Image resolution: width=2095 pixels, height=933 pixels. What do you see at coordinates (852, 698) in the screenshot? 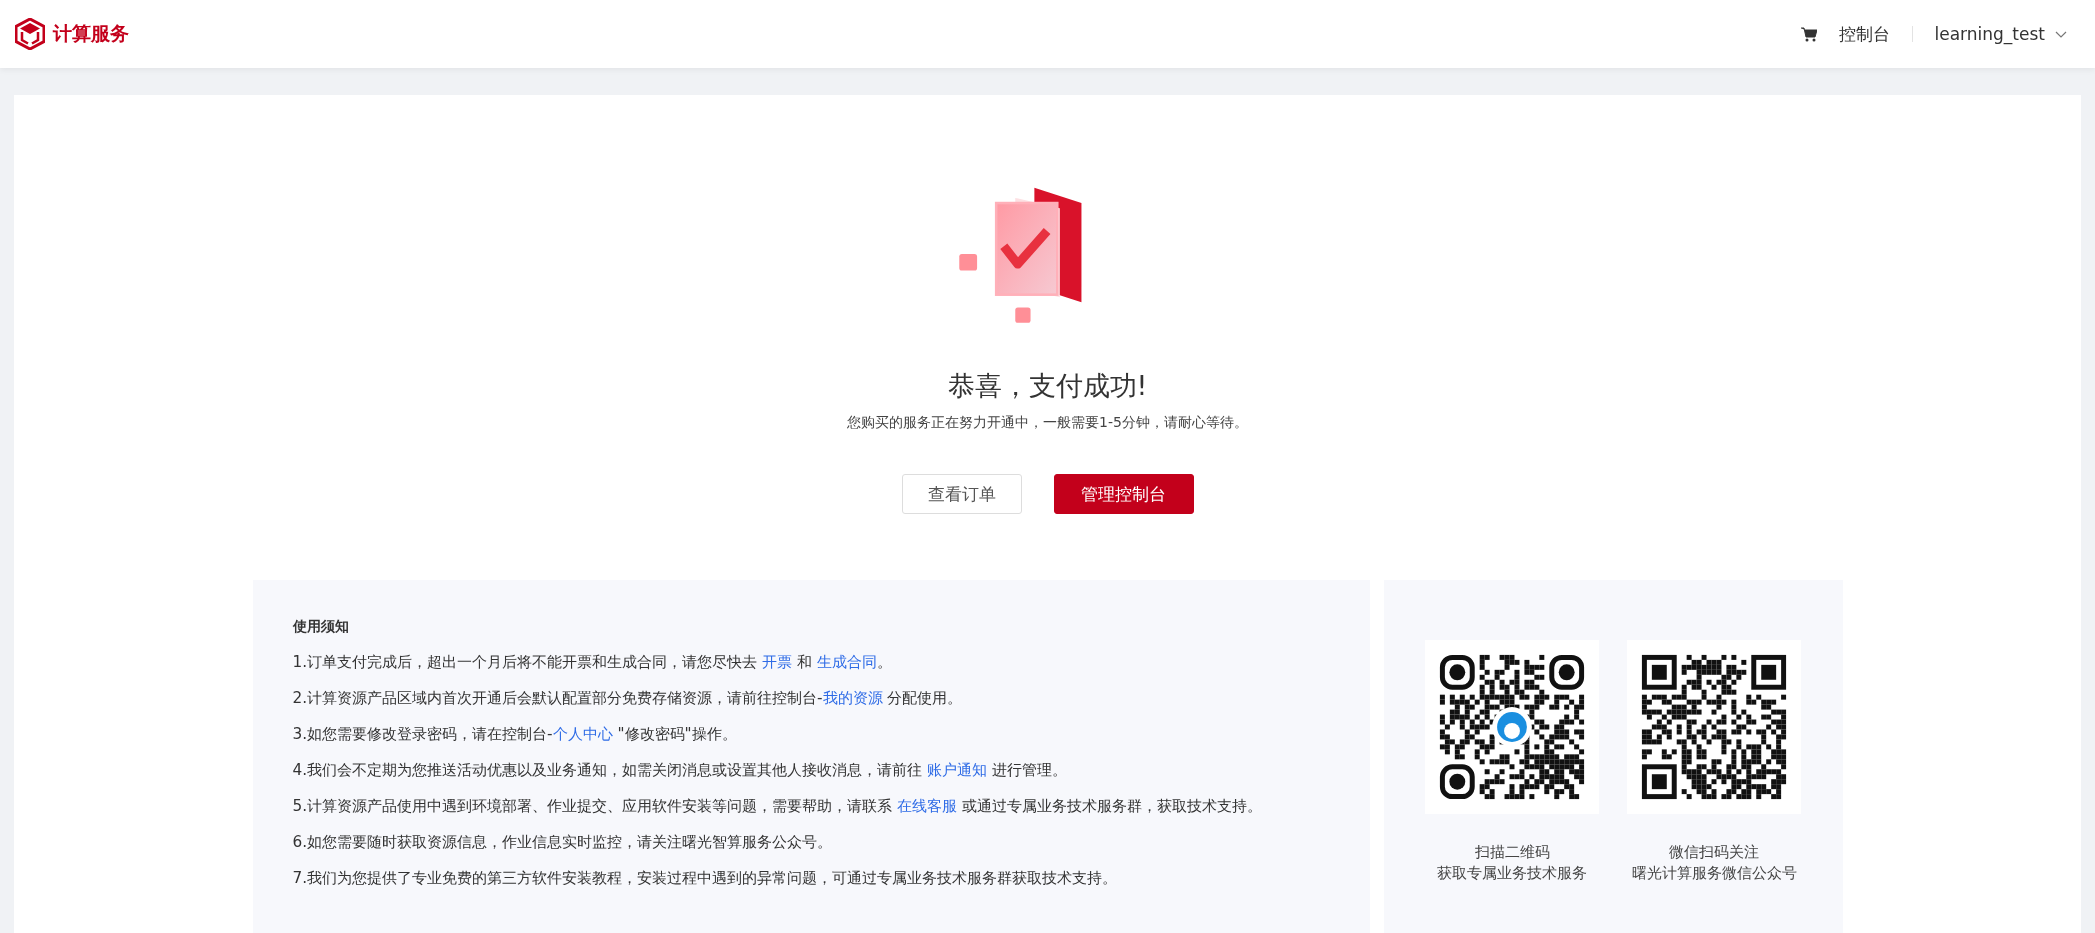
I see `notice-link: 我的资源` at bounding box center [852, 698].